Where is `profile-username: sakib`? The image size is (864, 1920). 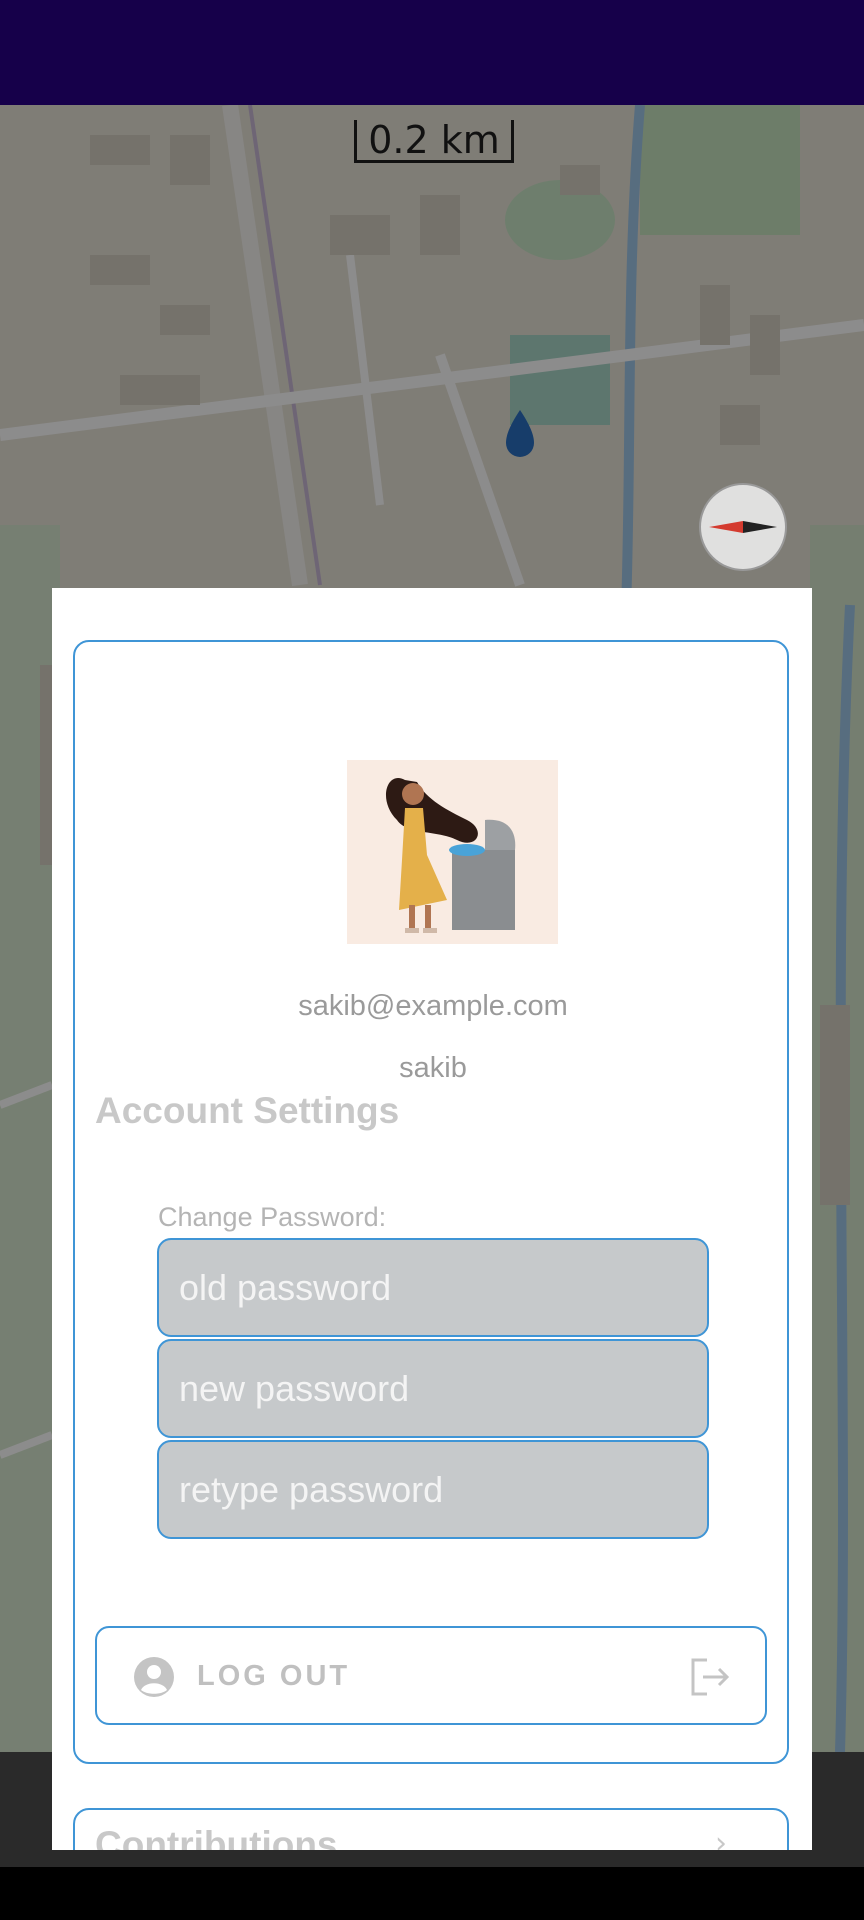
profile-username: sakib is located at coordinates (433, 1068).